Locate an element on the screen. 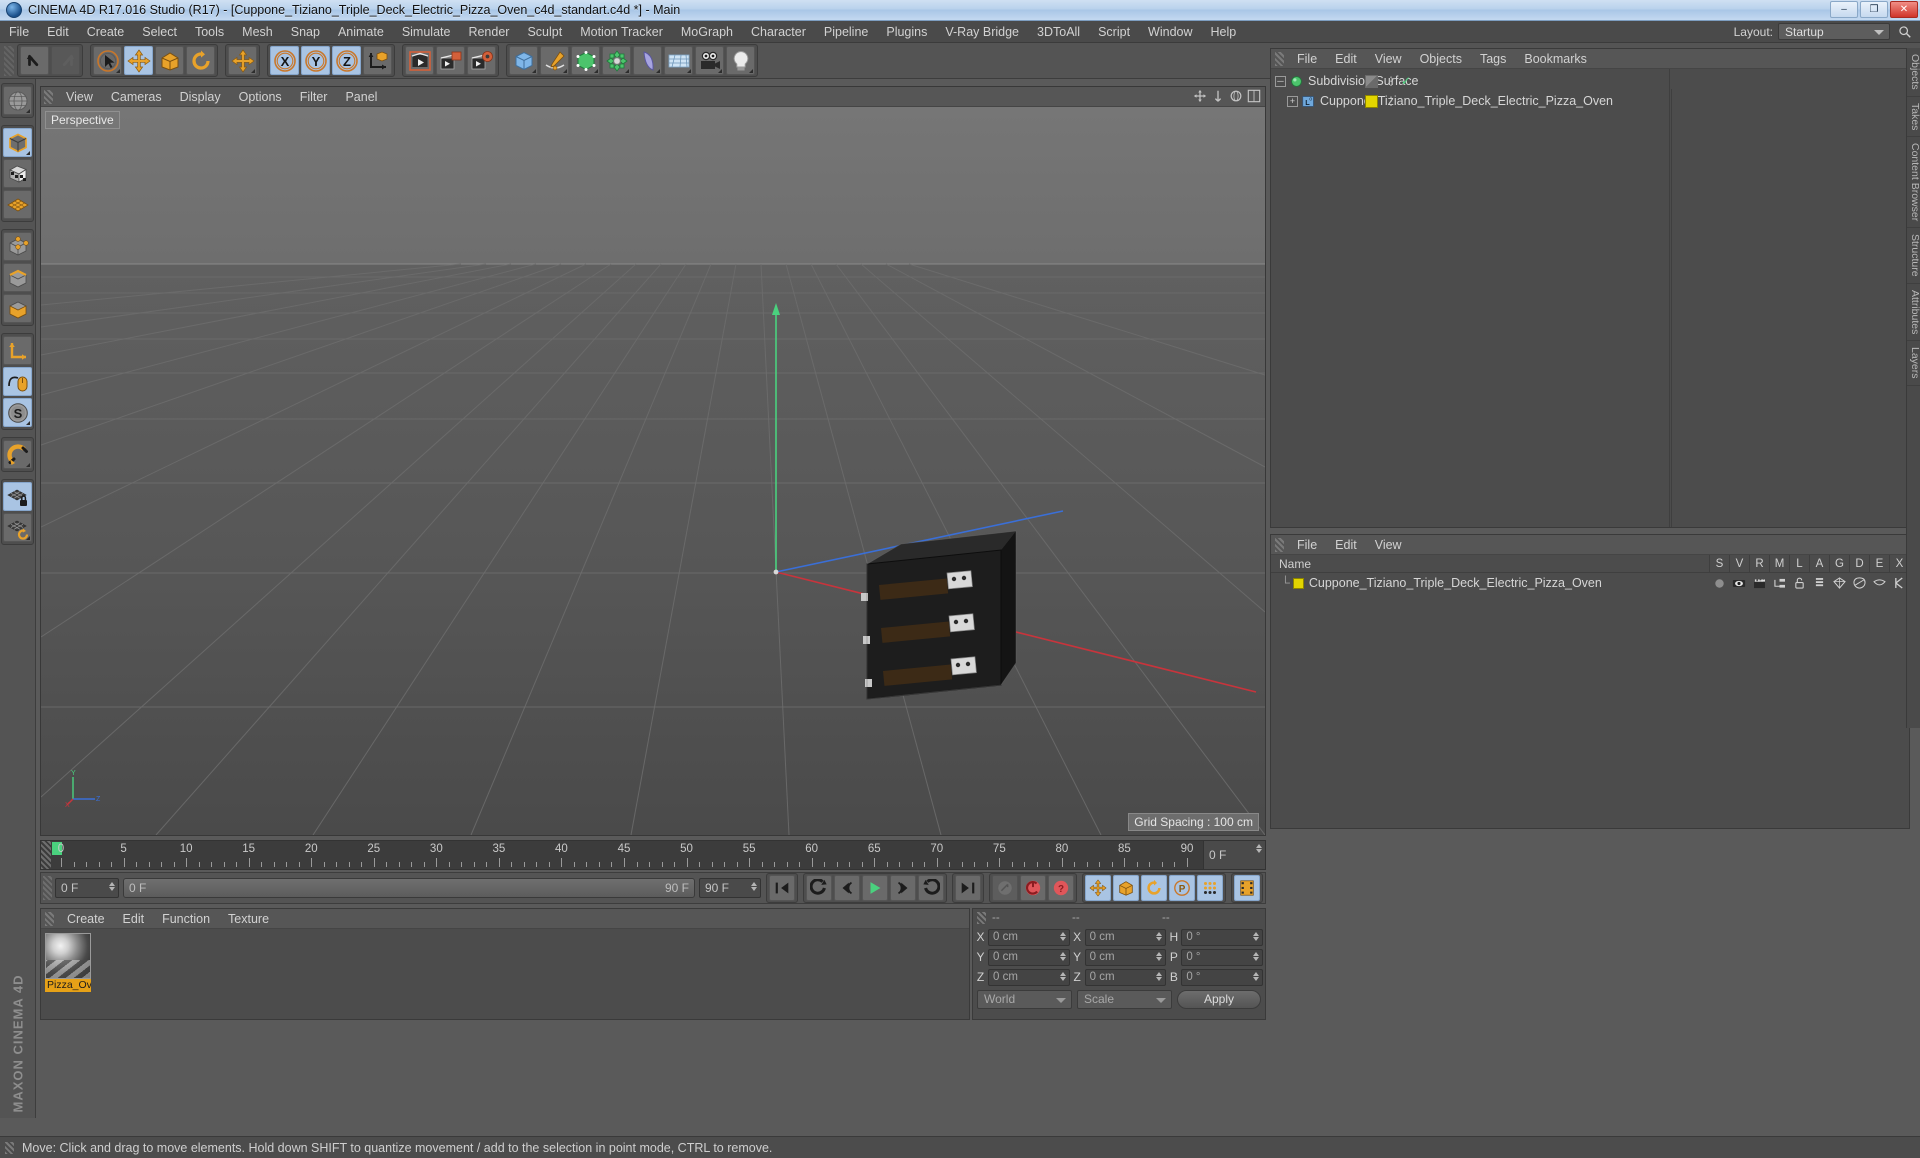 This screenshot has width=1920, height=1158. apply-button: Apply is located at coordinates (1219, 999).